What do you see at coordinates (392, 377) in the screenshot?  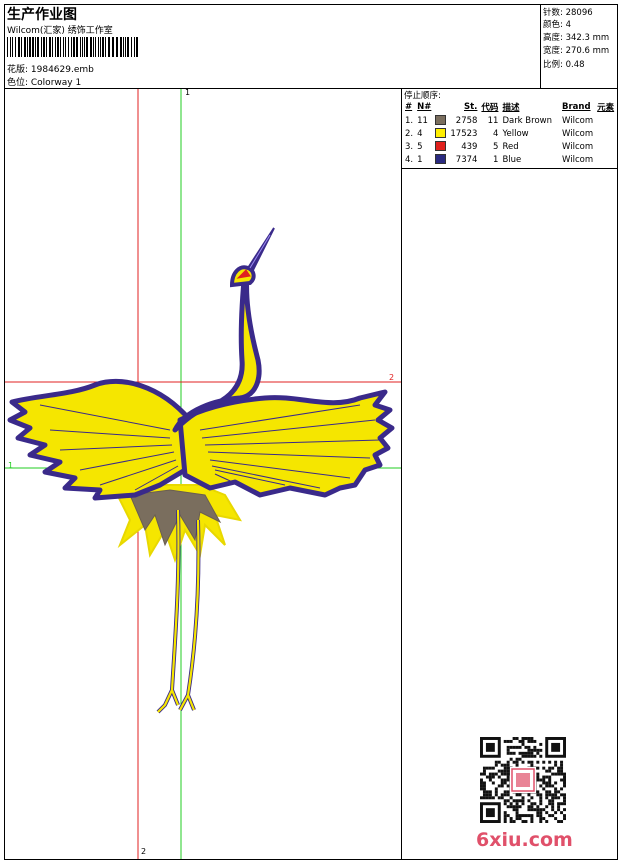 I see `guide-label-red-right: 2` at bounding box center [392, 377].